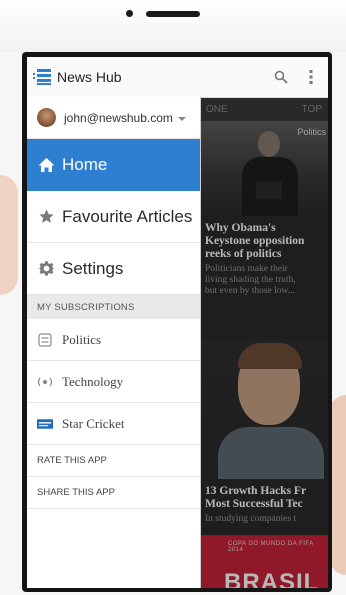 The height and width of the screenshot is (595, 346). I want to click on technology-icon, so click(45, 382).